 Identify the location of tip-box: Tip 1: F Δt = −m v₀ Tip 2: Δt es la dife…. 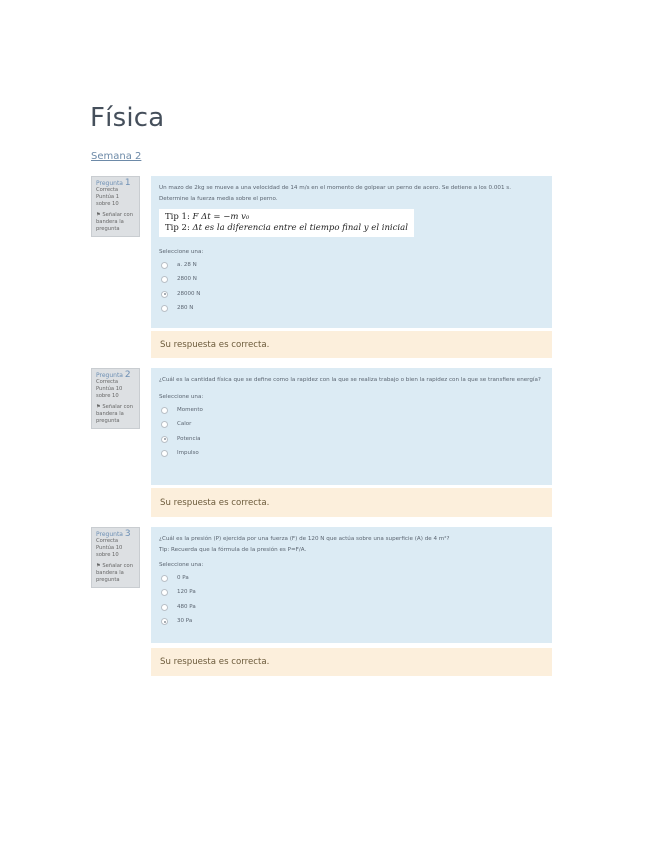
(286, 223).